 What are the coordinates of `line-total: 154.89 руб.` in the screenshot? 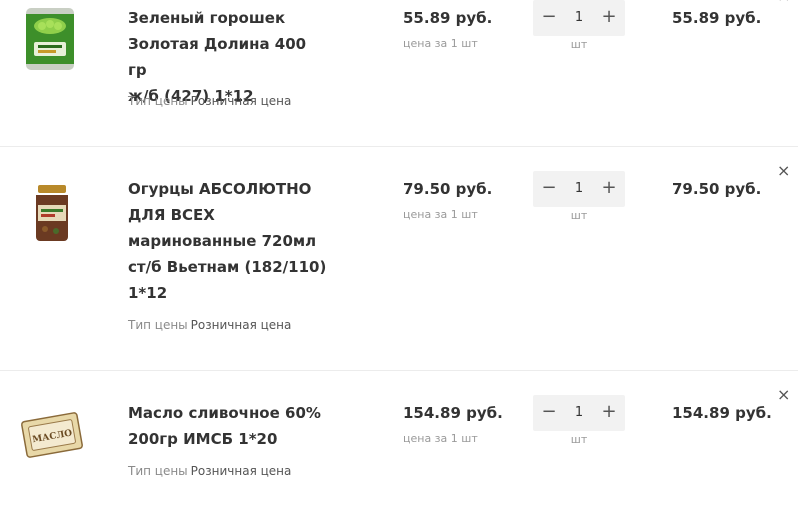 It's located at (722, 413).